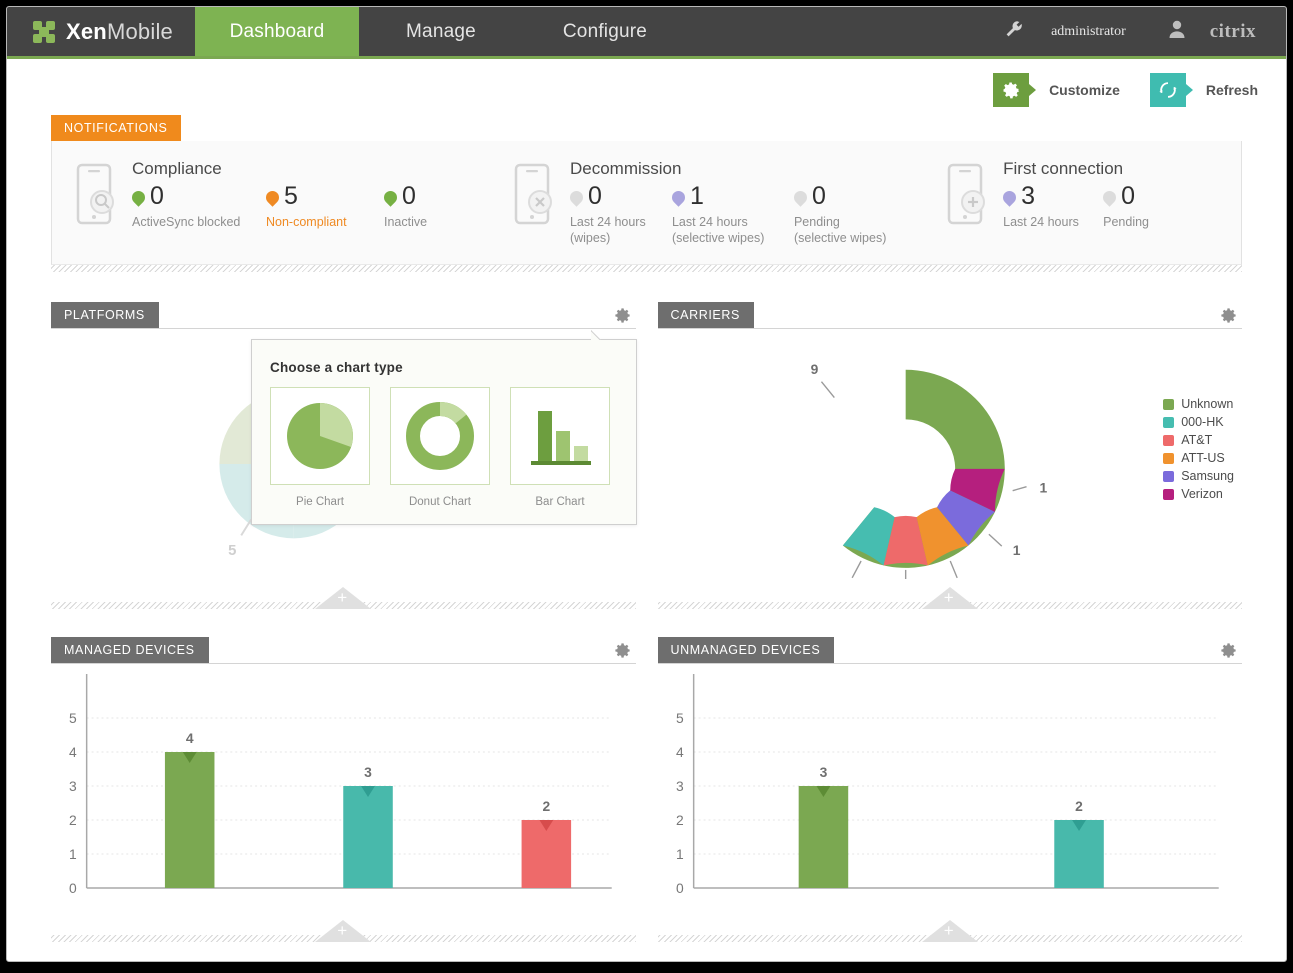  What do you see at coordinates (560, 502) in the screenshot?
I see `chart-type-option-bar-label: Bar Chart` at bounding box center [560, 502].